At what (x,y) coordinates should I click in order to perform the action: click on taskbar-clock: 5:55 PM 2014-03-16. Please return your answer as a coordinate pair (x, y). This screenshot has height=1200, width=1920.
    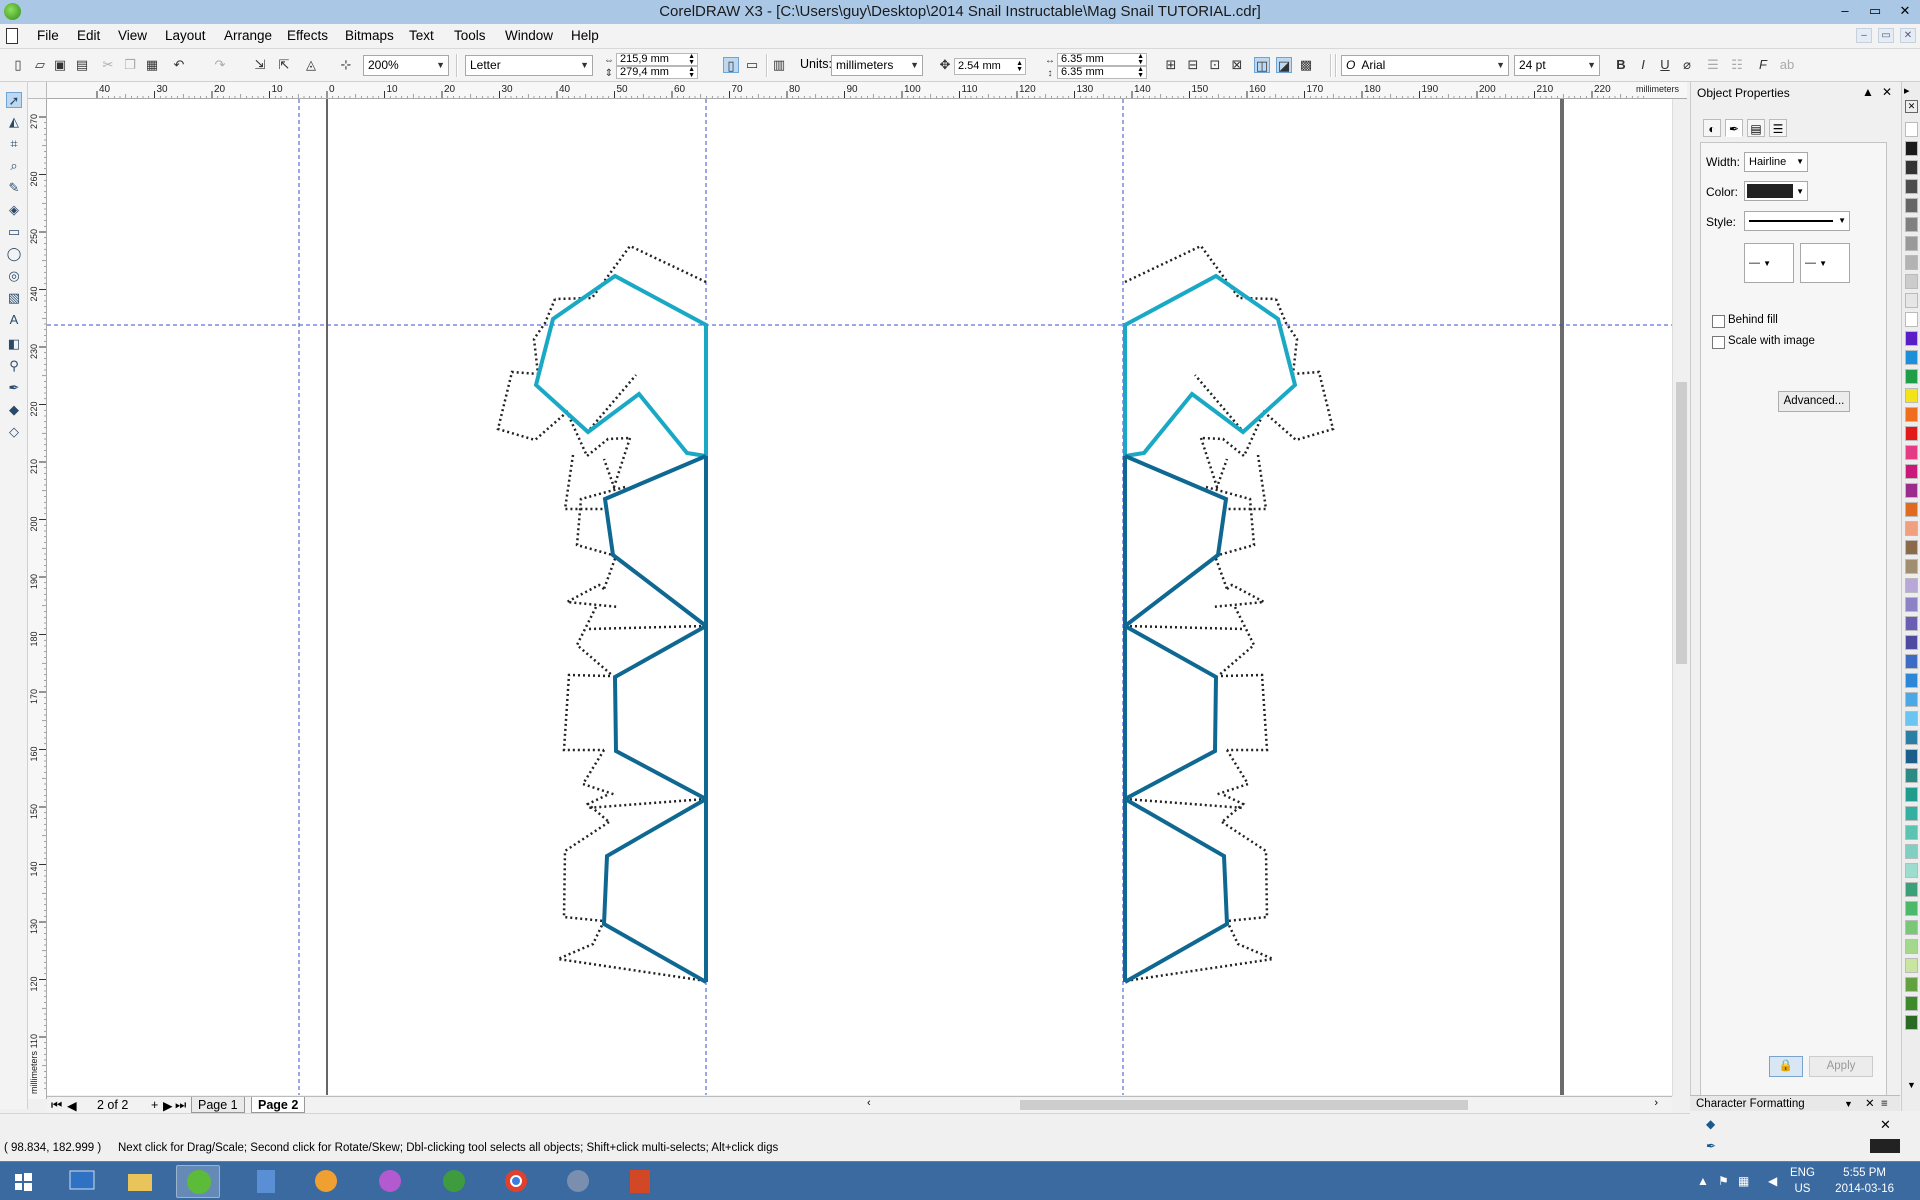
    Looking at the image, I should click on (1864, 1181).